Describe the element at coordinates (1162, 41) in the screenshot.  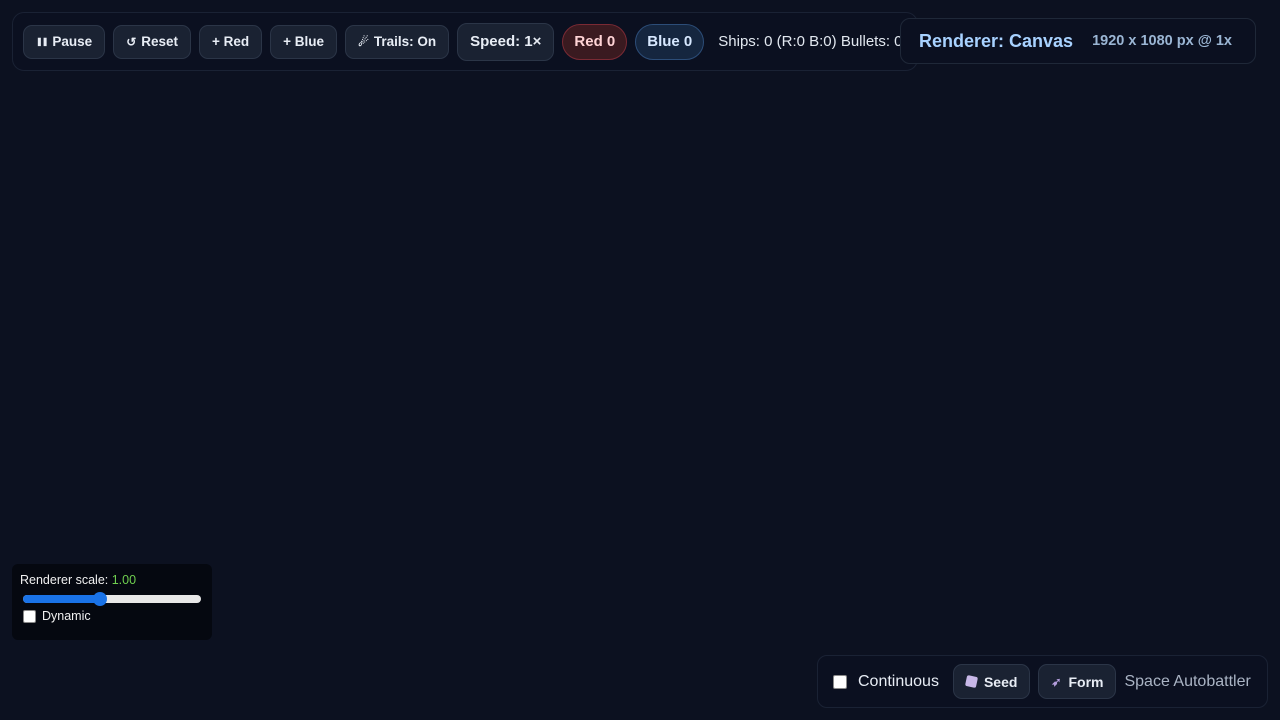
I see `renderer-resolution: 1920 x 1080 px @ 1x` at that location.